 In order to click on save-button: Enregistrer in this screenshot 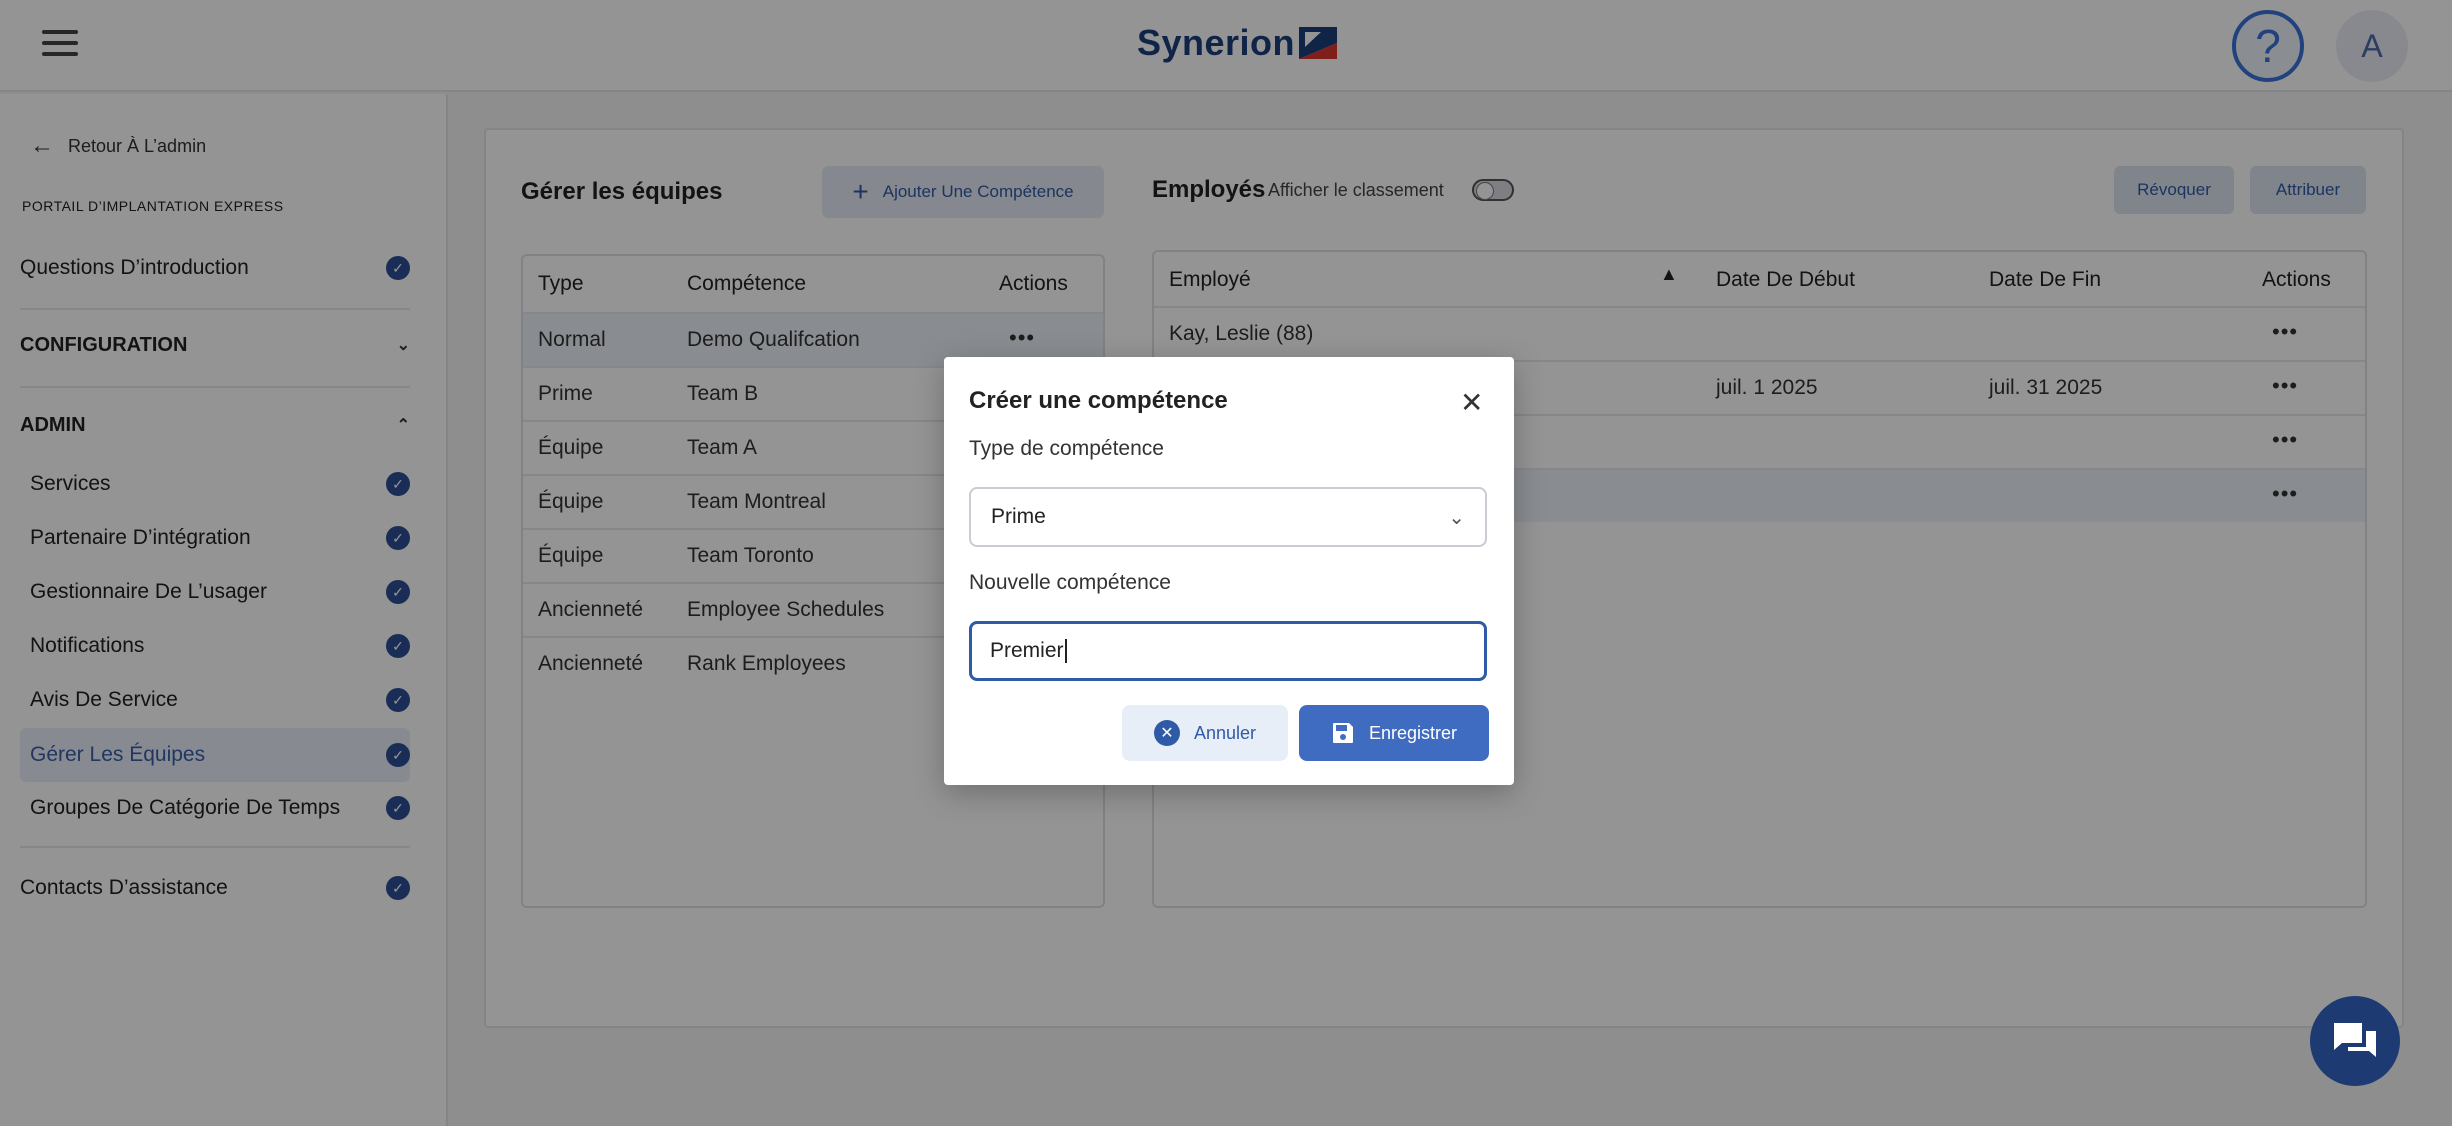, I will do `click(1394, 733)`.